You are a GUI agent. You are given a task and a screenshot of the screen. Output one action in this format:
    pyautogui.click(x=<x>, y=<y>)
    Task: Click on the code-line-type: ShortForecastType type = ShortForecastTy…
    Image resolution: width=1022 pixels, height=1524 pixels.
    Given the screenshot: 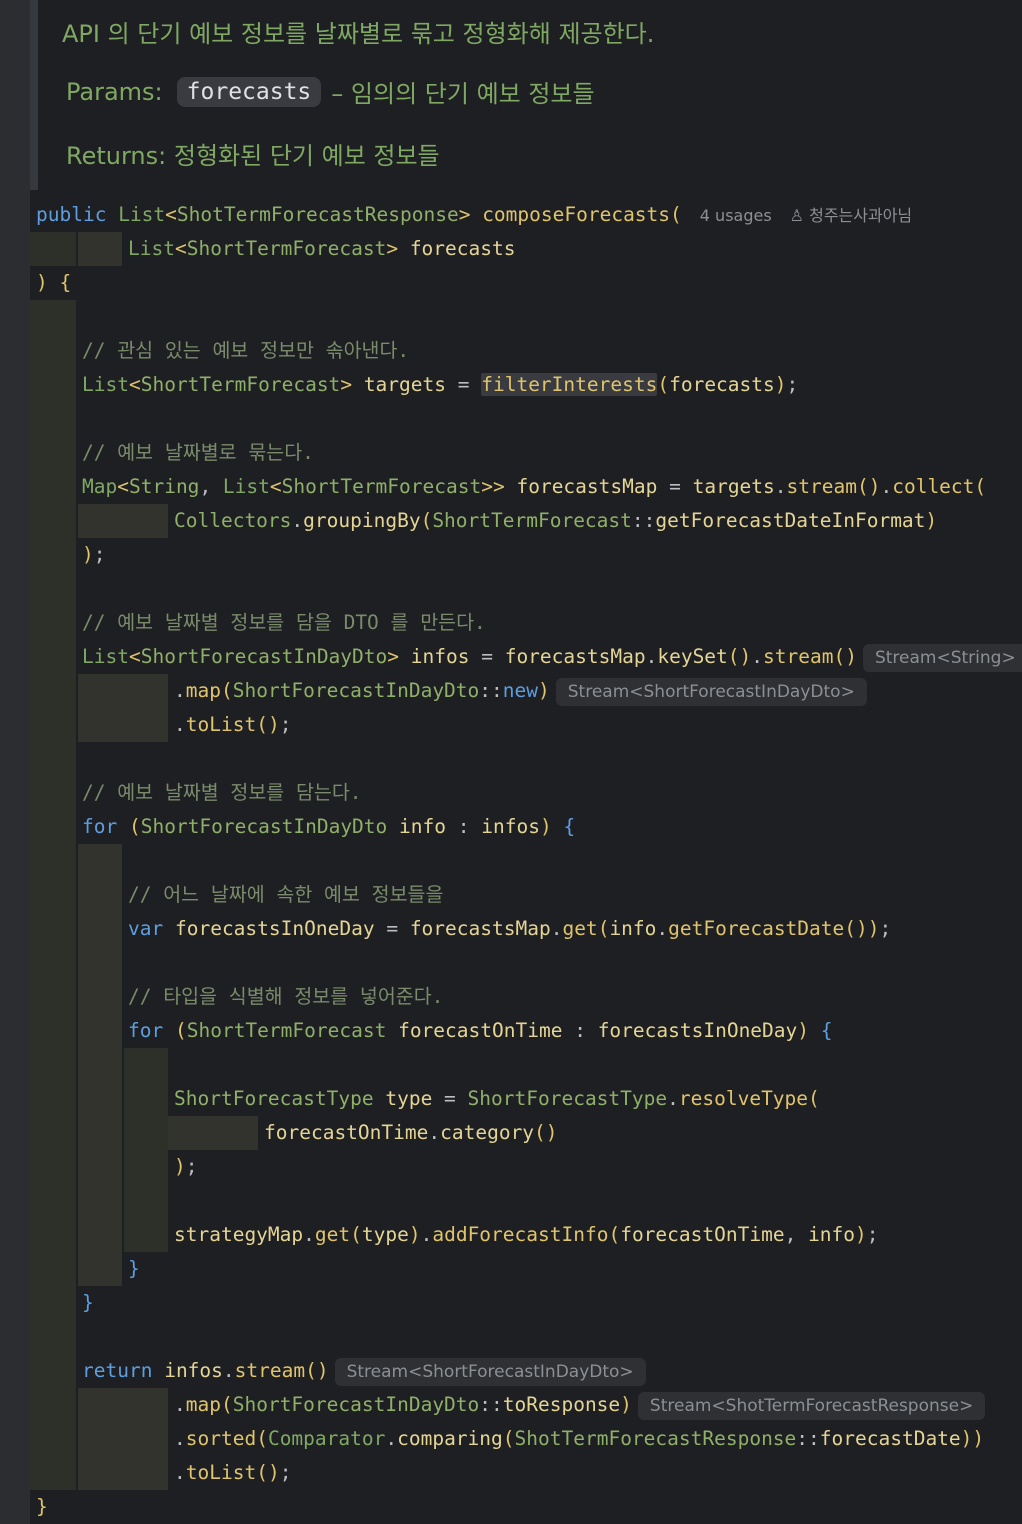 What is the action you would take?
    pyautogui.click(x=497, y=1099)
    